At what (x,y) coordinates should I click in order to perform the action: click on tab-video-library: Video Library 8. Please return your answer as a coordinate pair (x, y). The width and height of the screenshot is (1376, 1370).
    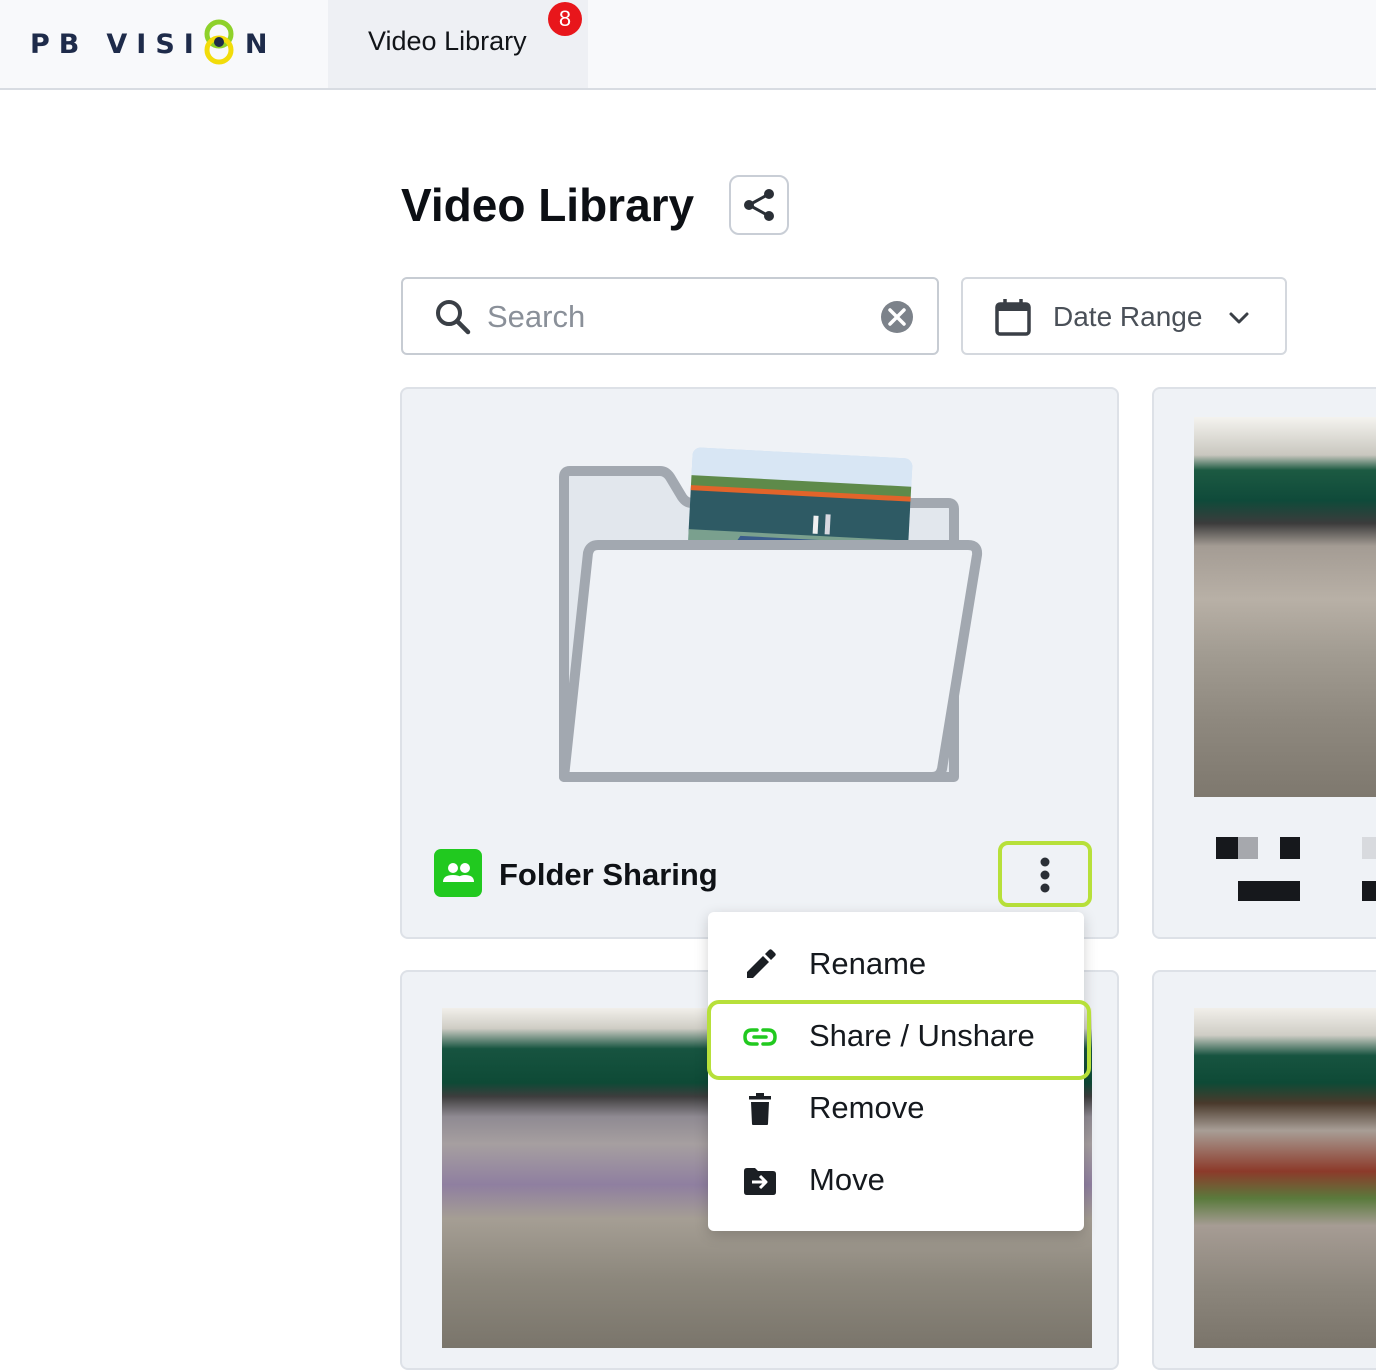
    Looking at the image, I should click on (458, 44).